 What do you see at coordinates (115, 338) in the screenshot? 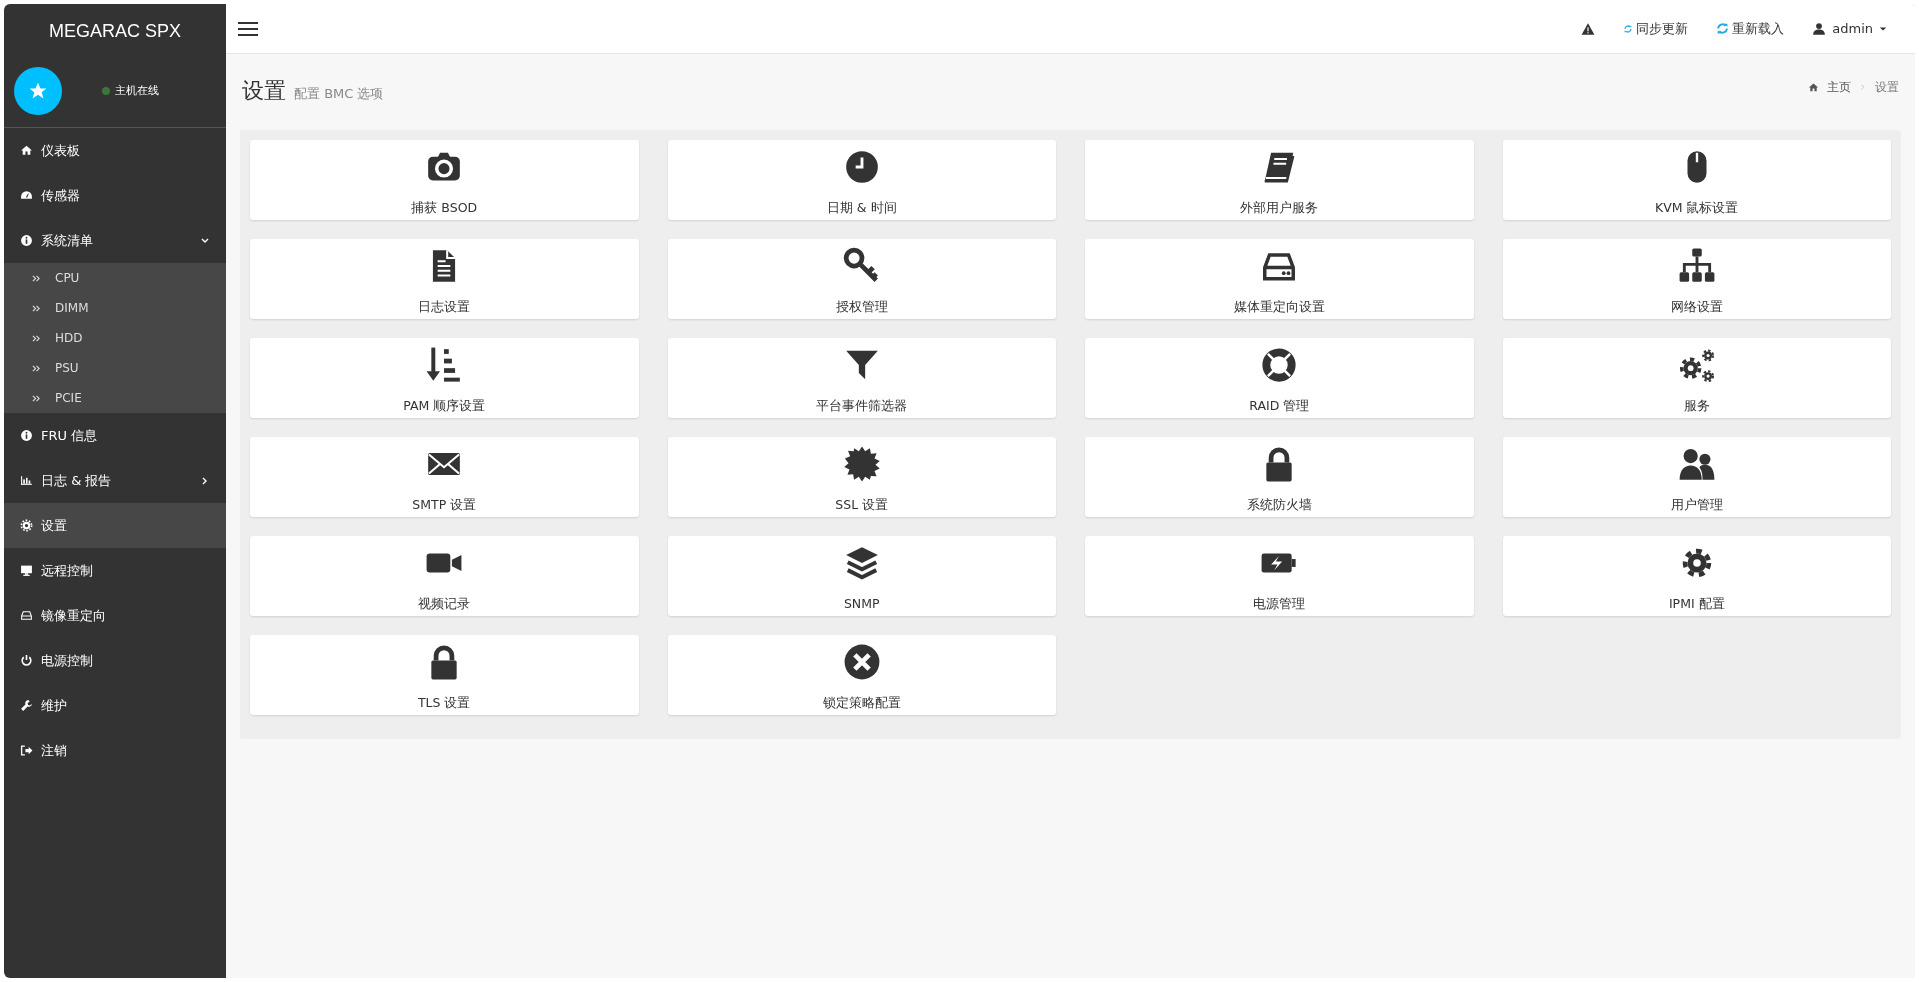
I see `submenu-item: HDD` at bounding box center [115, 338].